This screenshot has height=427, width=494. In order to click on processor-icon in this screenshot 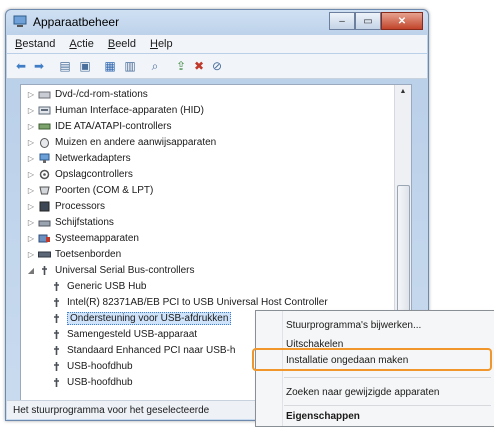, I will do `click(44, 206)`.